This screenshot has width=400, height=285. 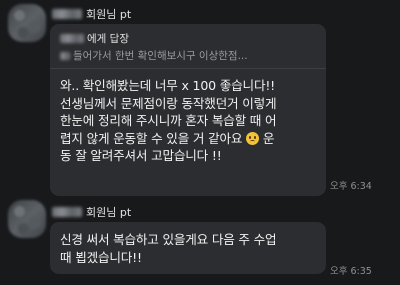 What do you see at coordinates (72, 38) in the screenshot?
I see `redacted-reply-target` at bounding box center [72, 38].